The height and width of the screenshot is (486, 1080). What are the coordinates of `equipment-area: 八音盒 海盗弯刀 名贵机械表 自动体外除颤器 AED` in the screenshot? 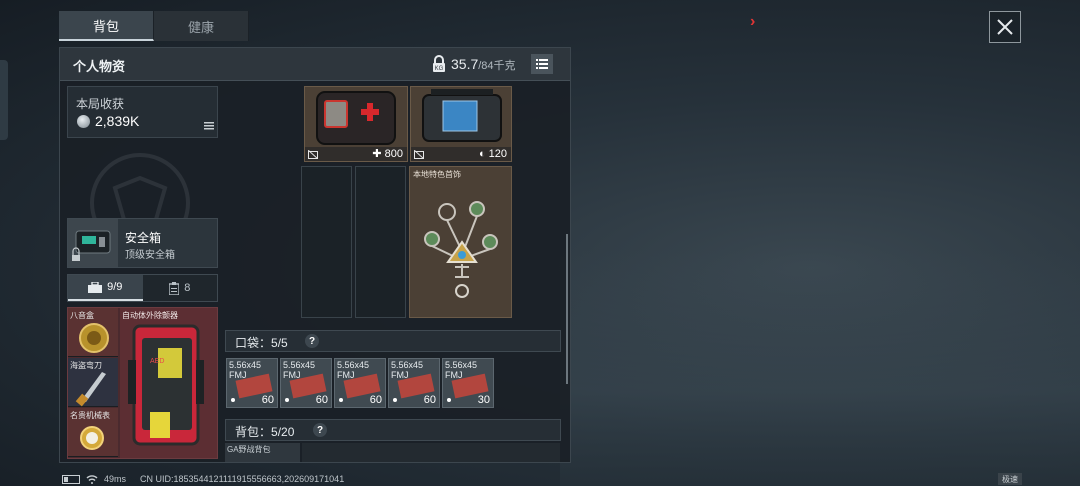 It's located at (142, 383).